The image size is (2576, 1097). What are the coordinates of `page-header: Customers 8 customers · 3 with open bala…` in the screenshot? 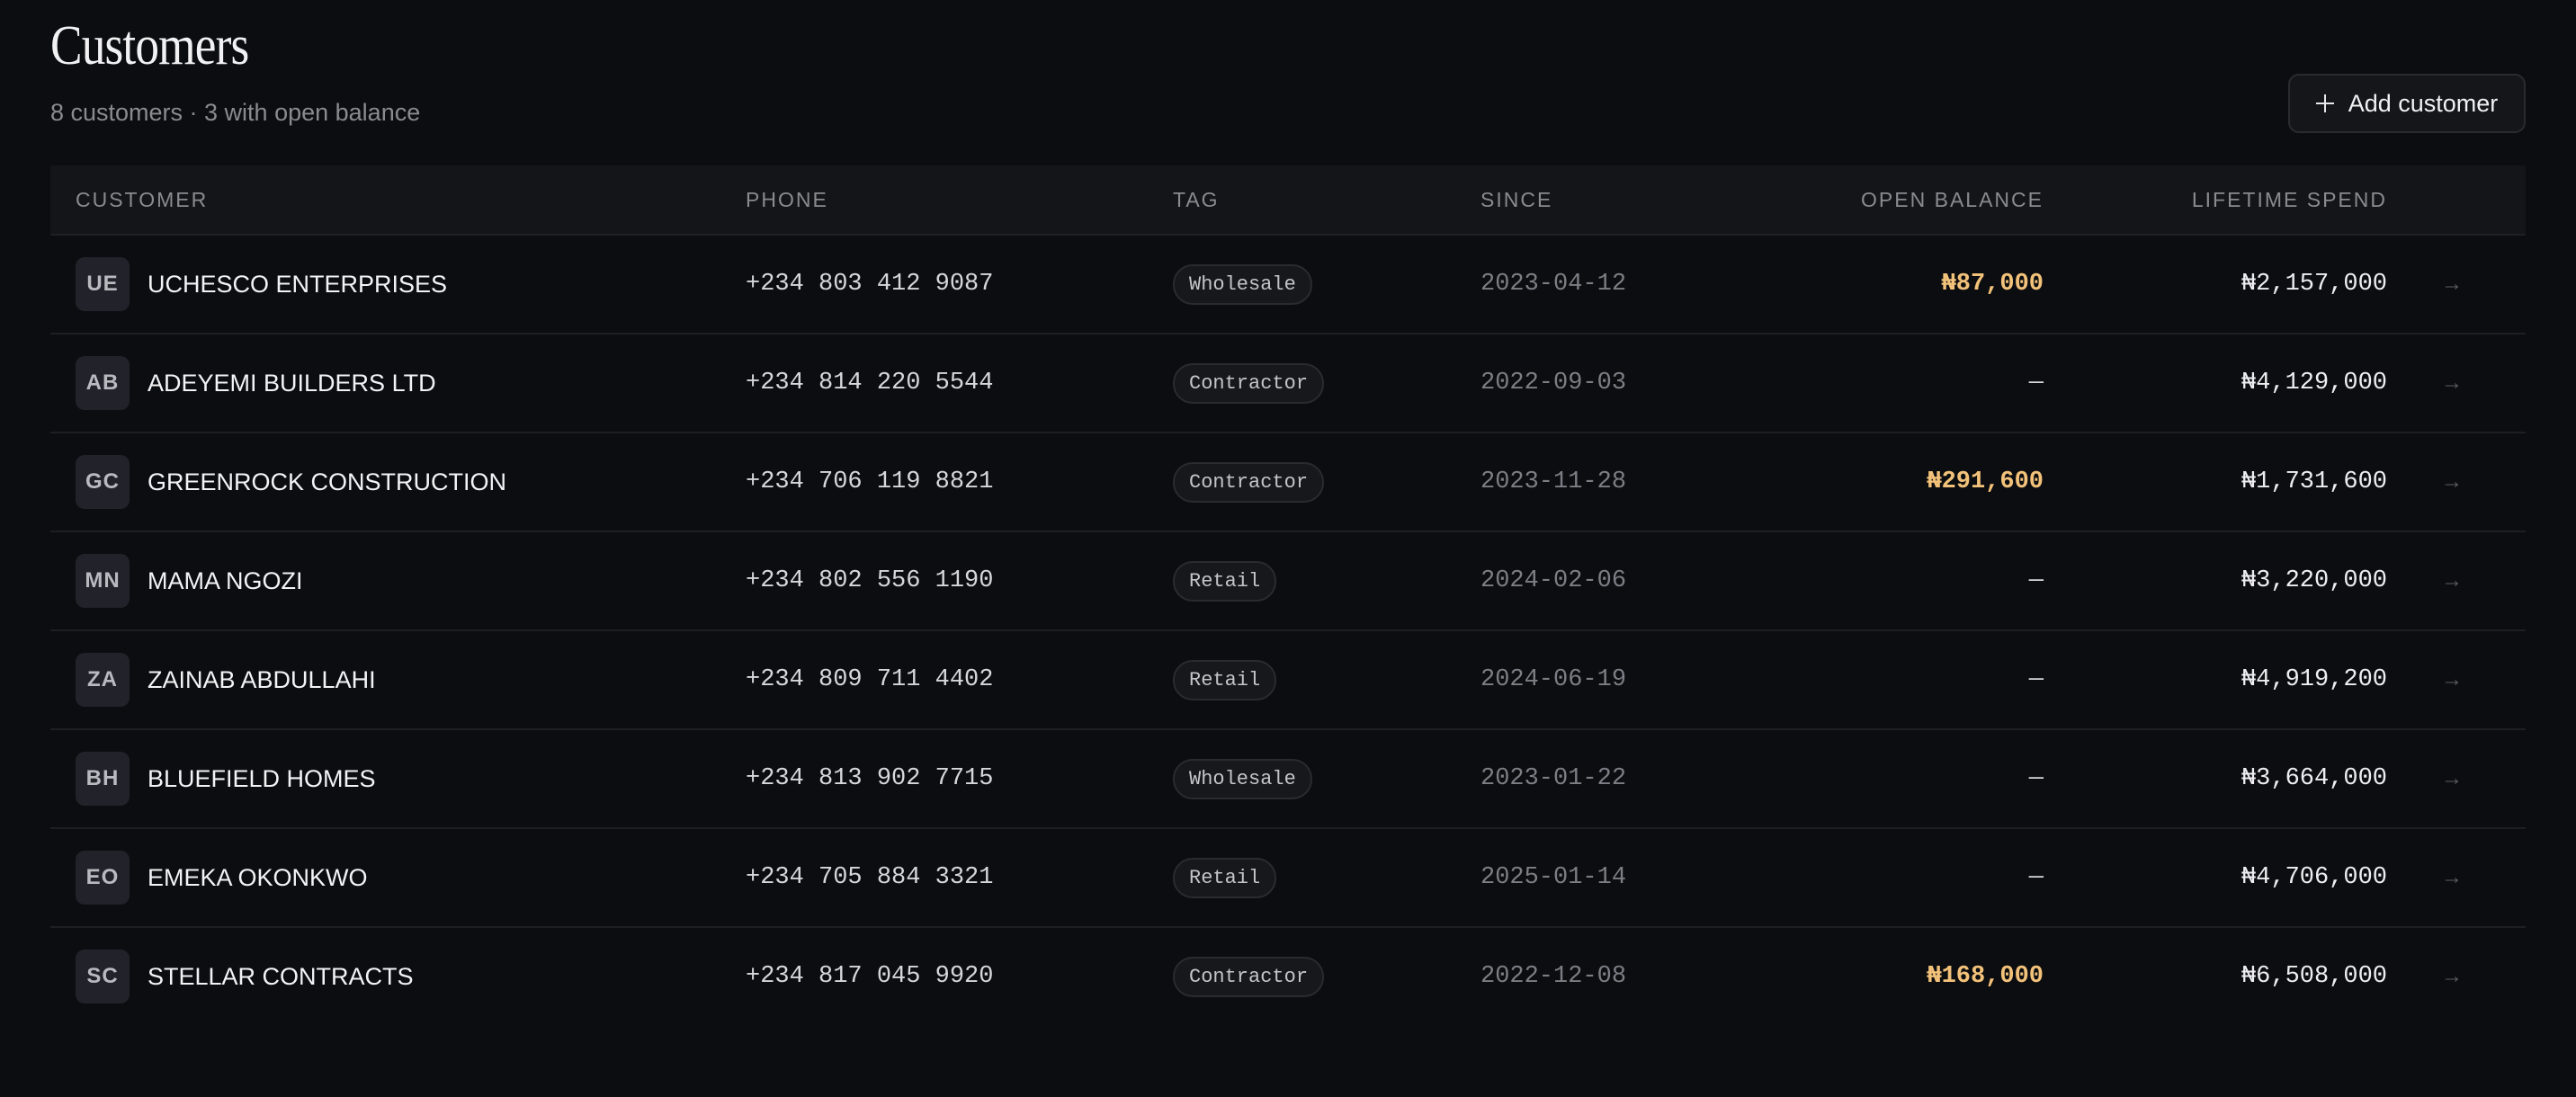 It's located at (1288, 82).